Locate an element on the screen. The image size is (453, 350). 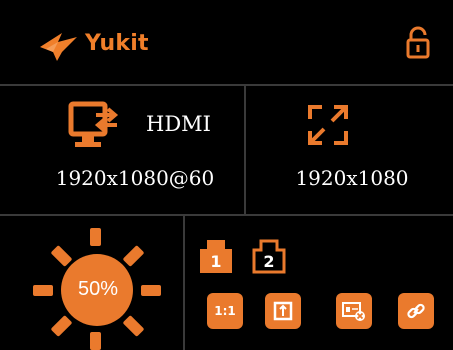
brand-name: Yukit is located at coordinates (117, 43).